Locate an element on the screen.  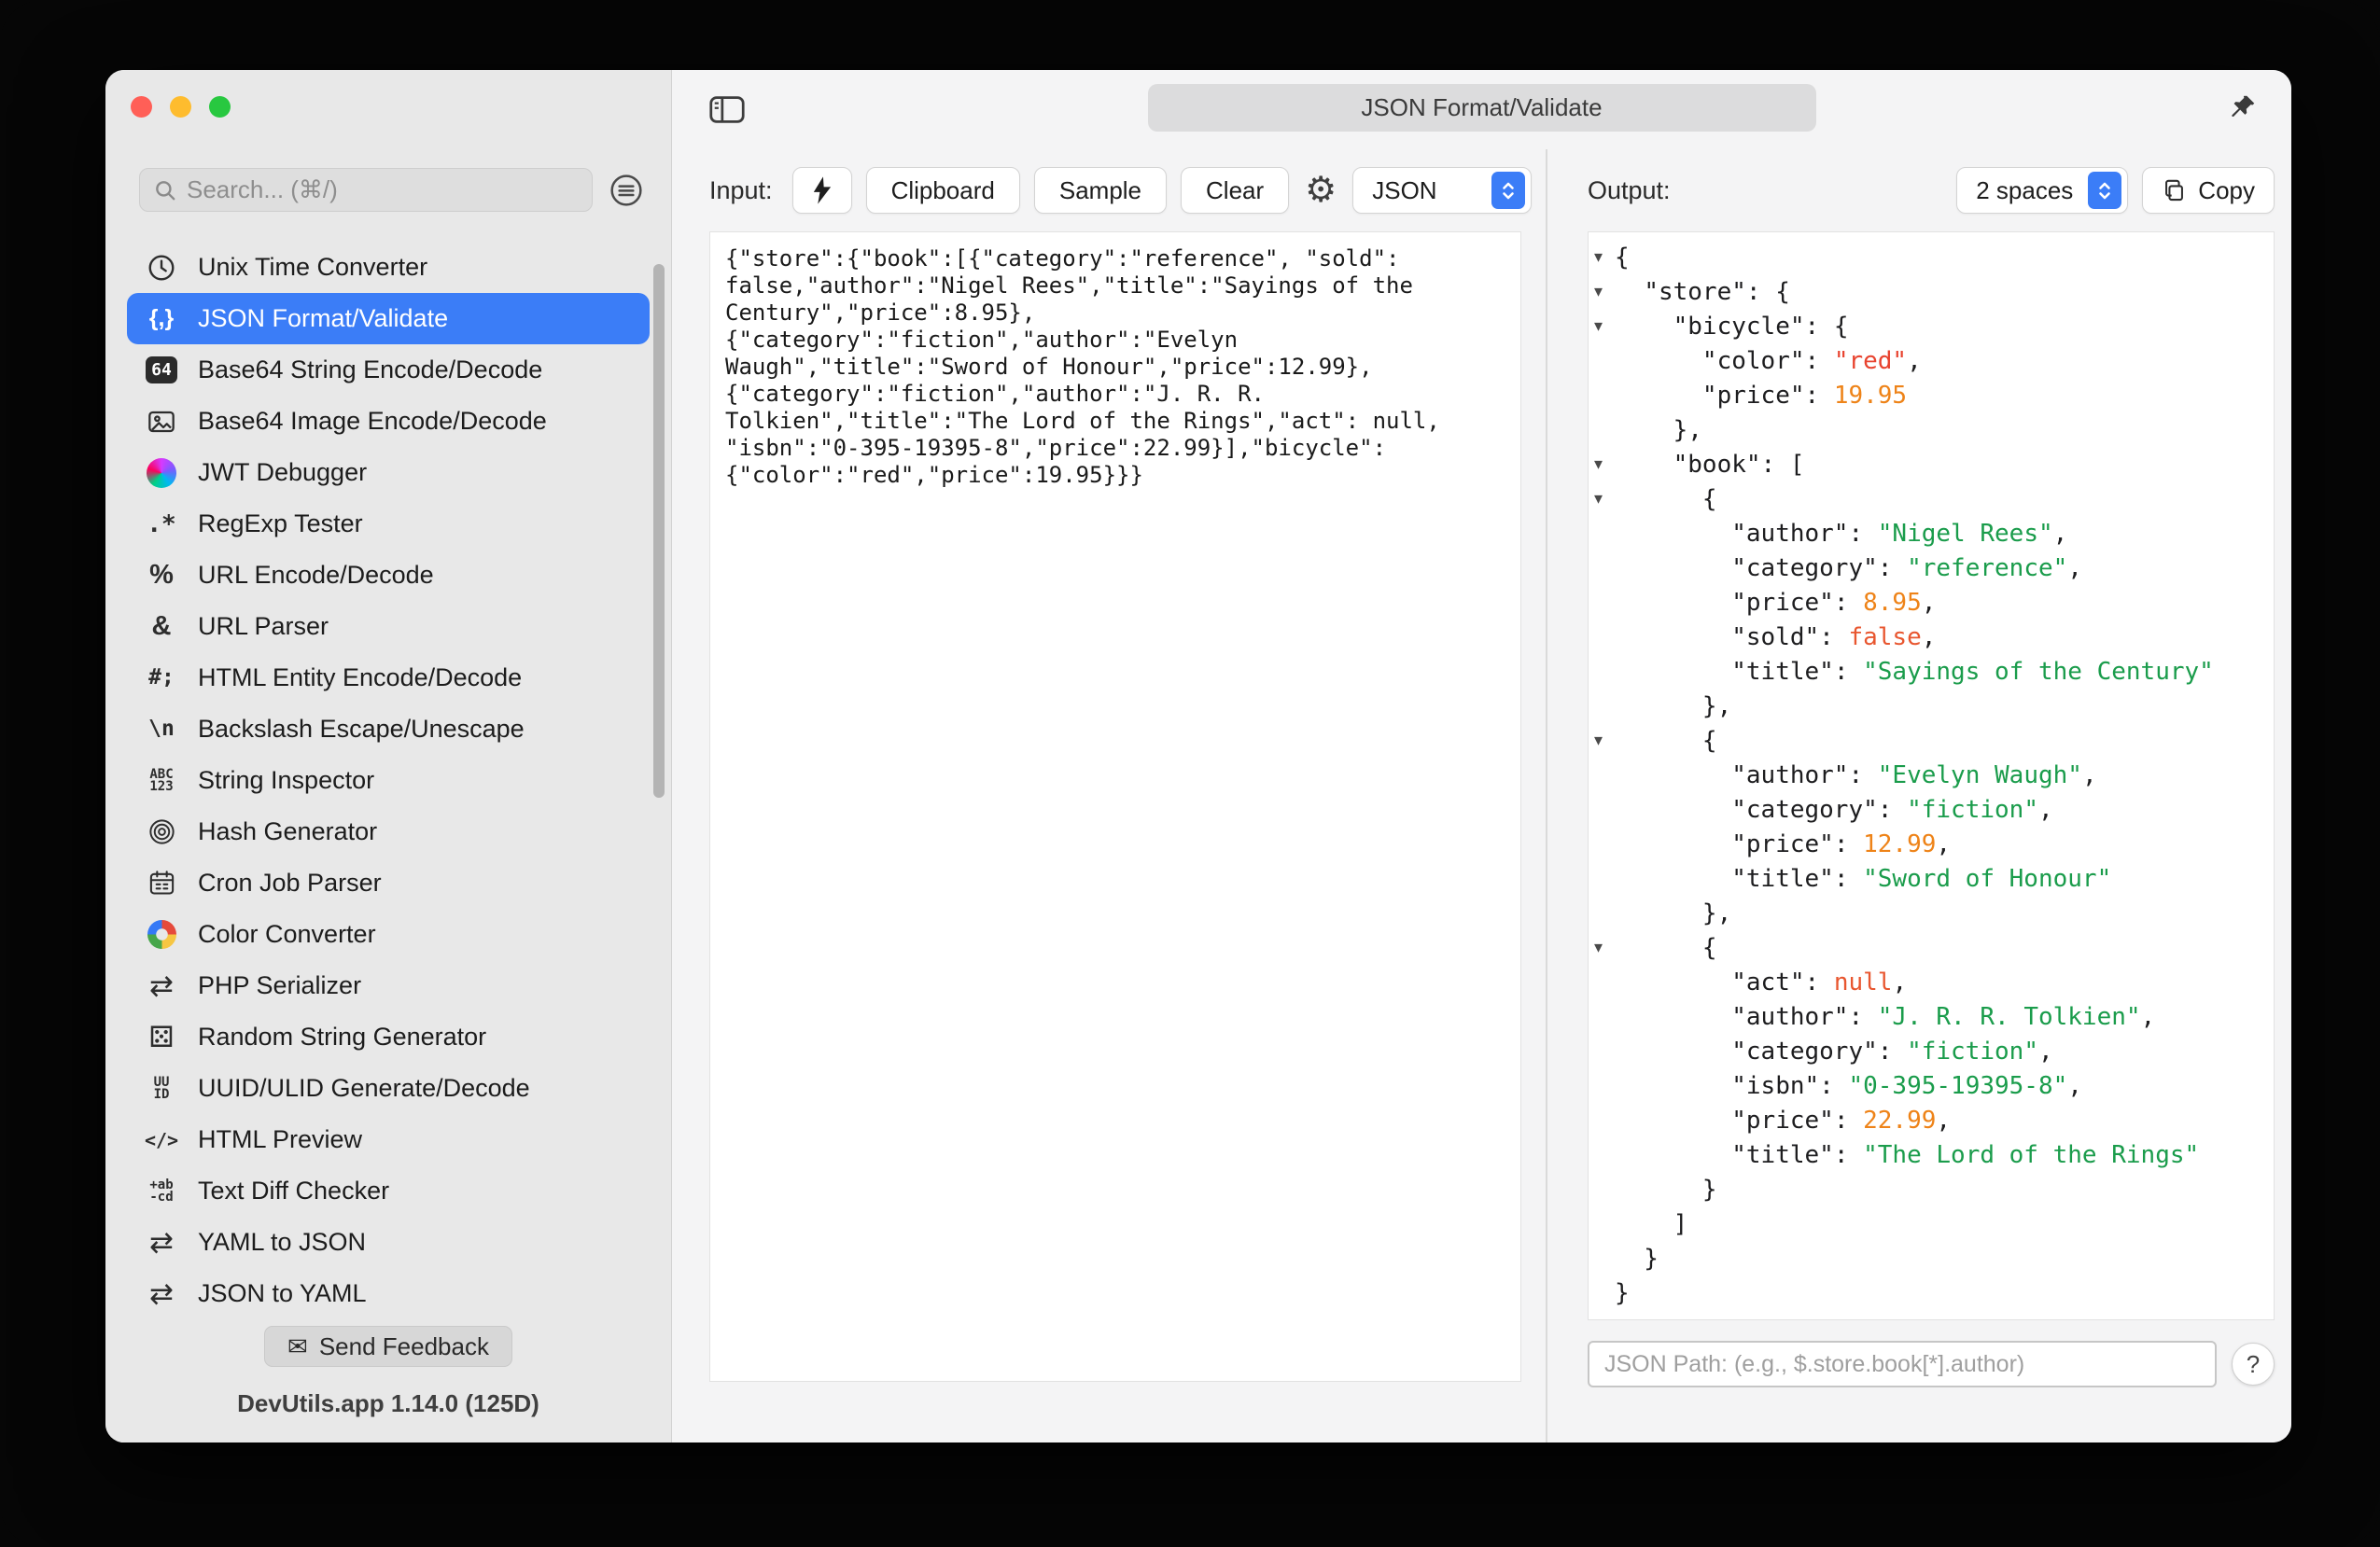
auto-detect-button is located at coordinates (821, 190).